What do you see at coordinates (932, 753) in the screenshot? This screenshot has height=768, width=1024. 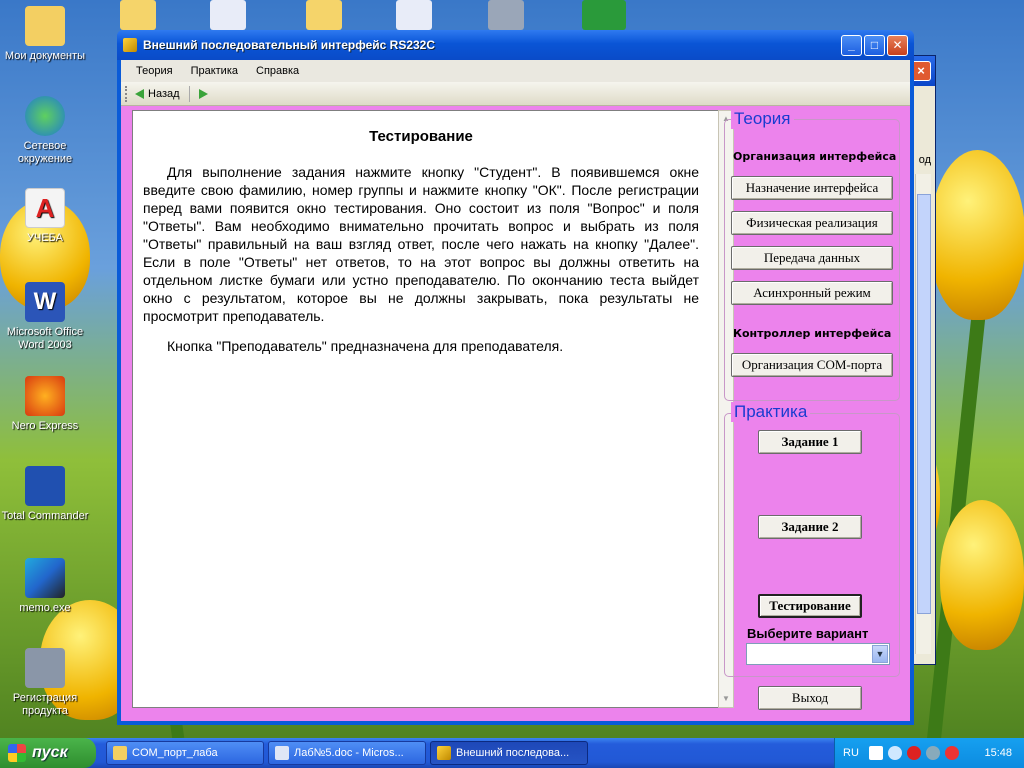 I see `network-icon` at bounding box center [932, 753].